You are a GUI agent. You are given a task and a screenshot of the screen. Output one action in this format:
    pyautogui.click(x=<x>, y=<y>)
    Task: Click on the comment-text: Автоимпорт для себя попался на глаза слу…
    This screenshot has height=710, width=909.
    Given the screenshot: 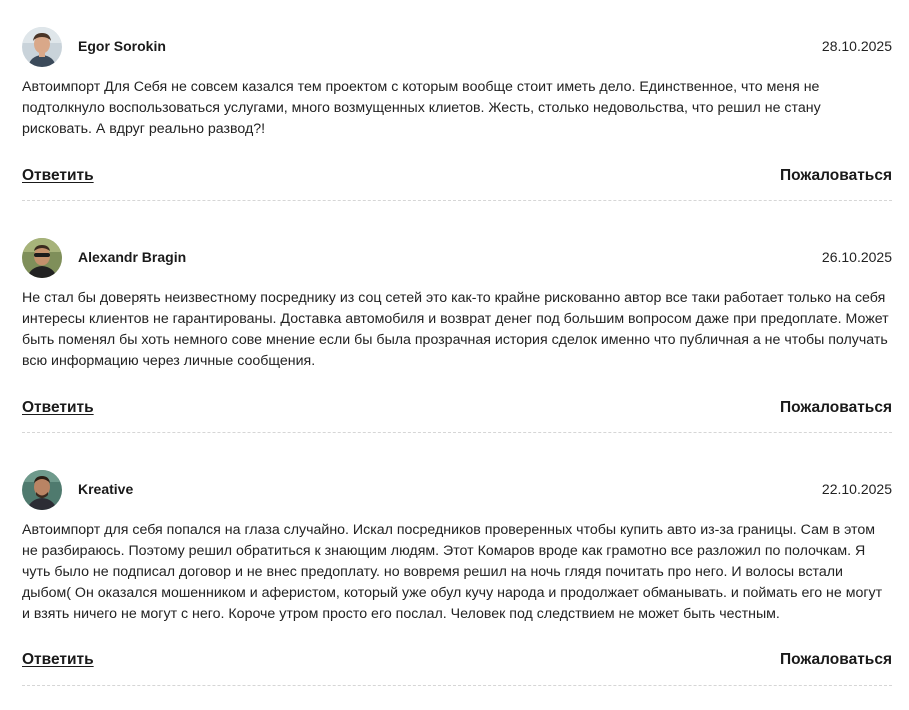 What is the action you would take?
    pyautogui.click(x=452, y=572)
    